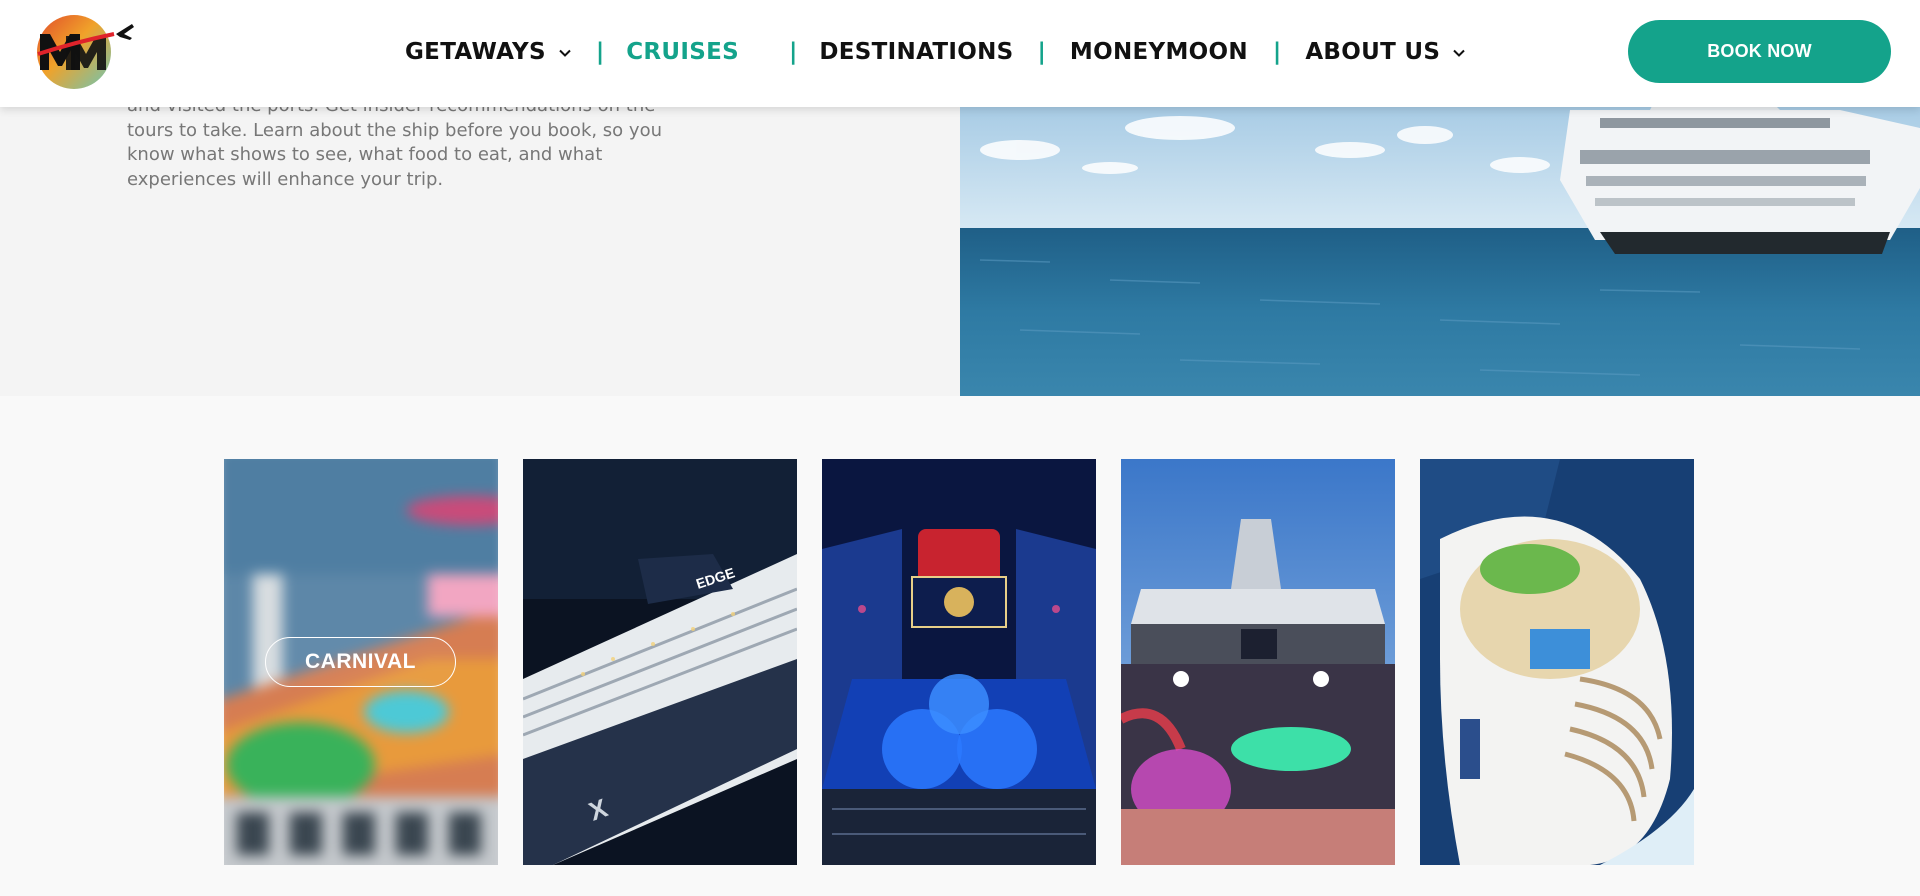 This screenshot has width=1920, height=896. I want to click on nav-getaways-label: GETAWAYS, so click(475, 52).